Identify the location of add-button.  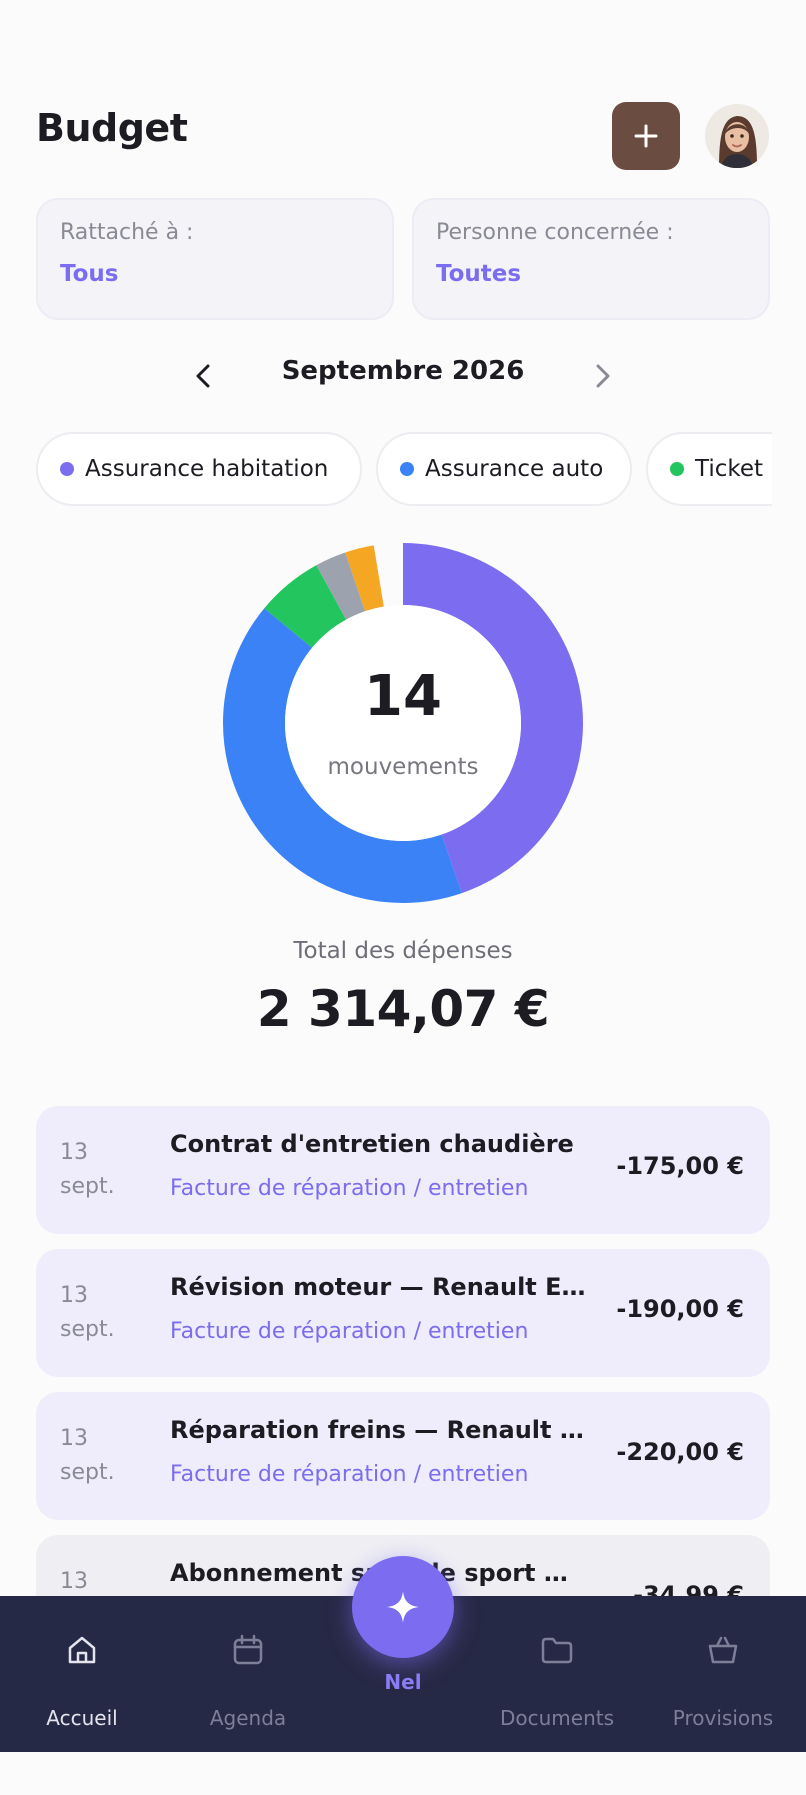
(646, 136).